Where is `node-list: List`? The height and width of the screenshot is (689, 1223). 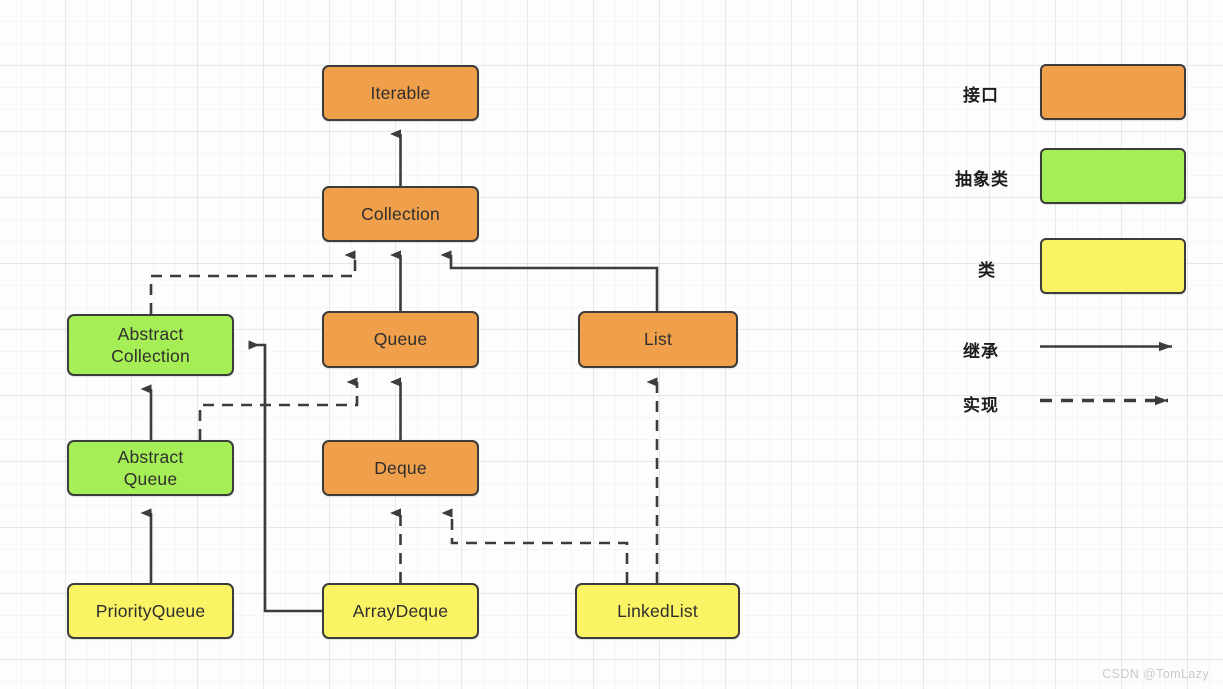 node-list: List is located at coordinates (658, 339).